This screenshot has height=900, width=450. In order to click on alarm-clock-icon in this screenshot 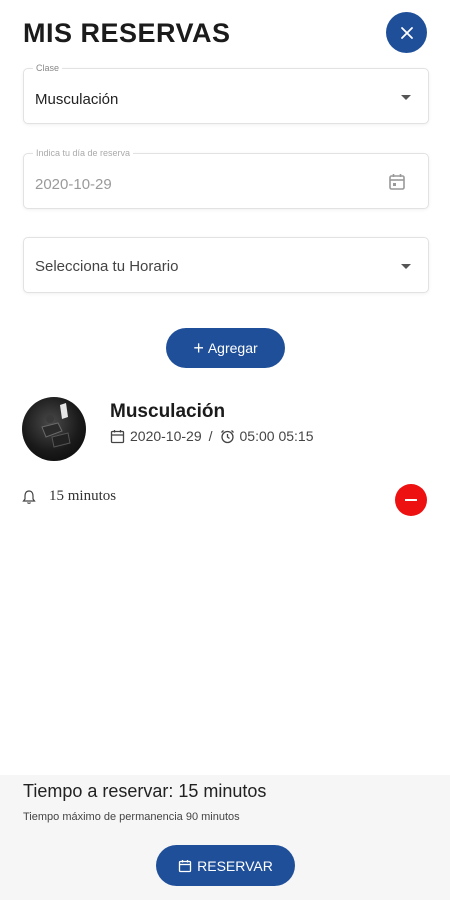, I will do `click(227, 436)`.